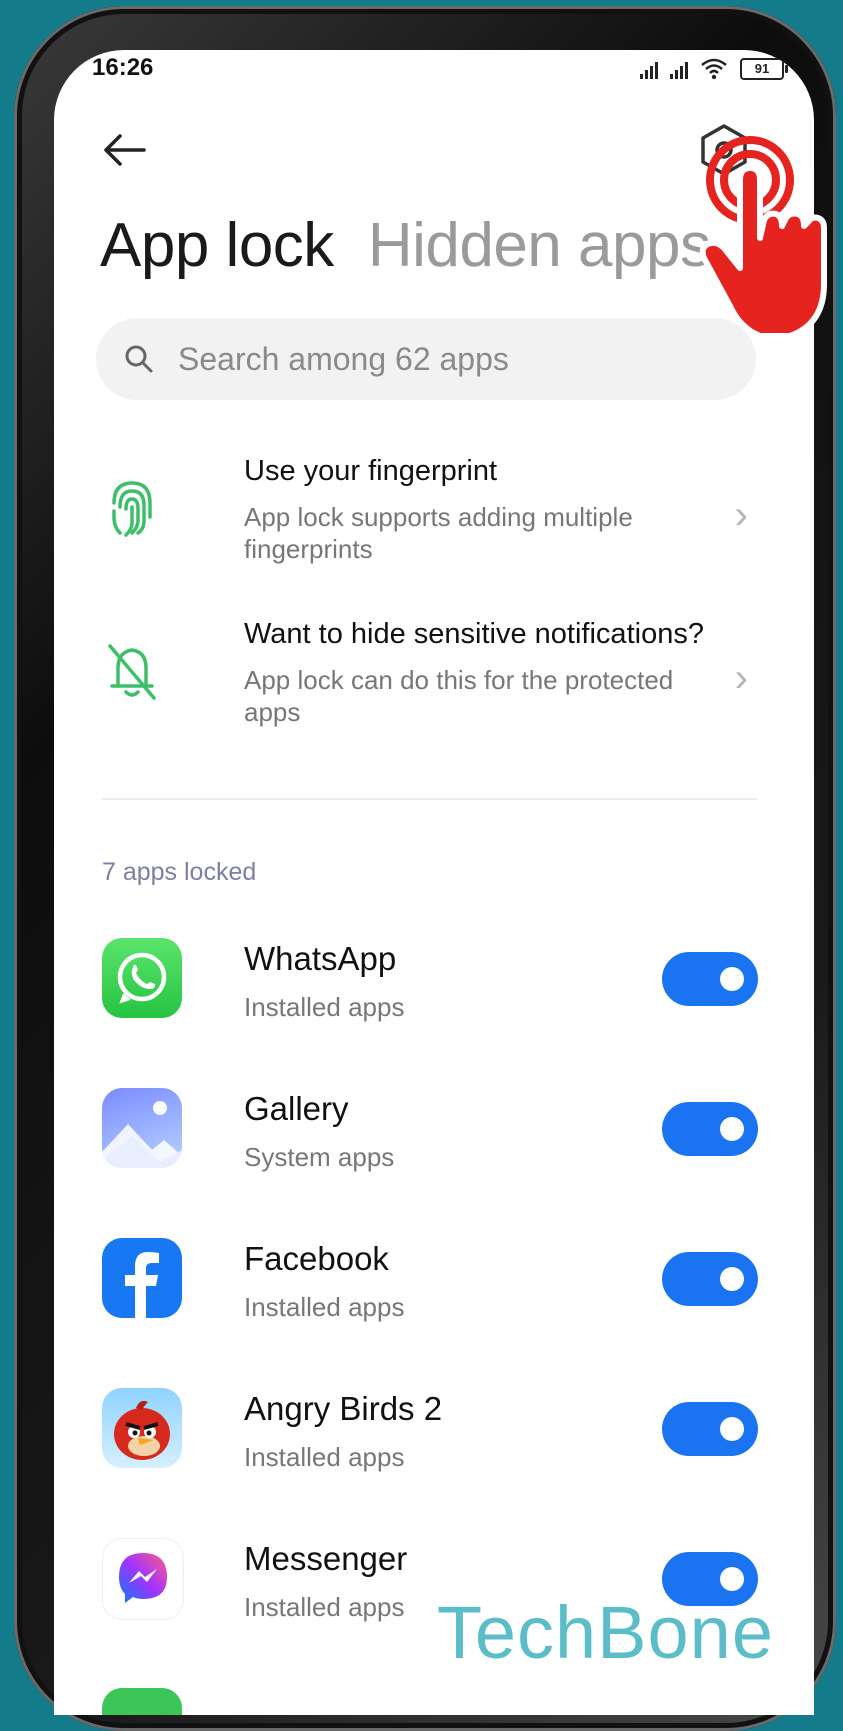  Describe the element at coordinates (434, 80) in the screenshot. I see `status-bar: 16:26 91` at that location.